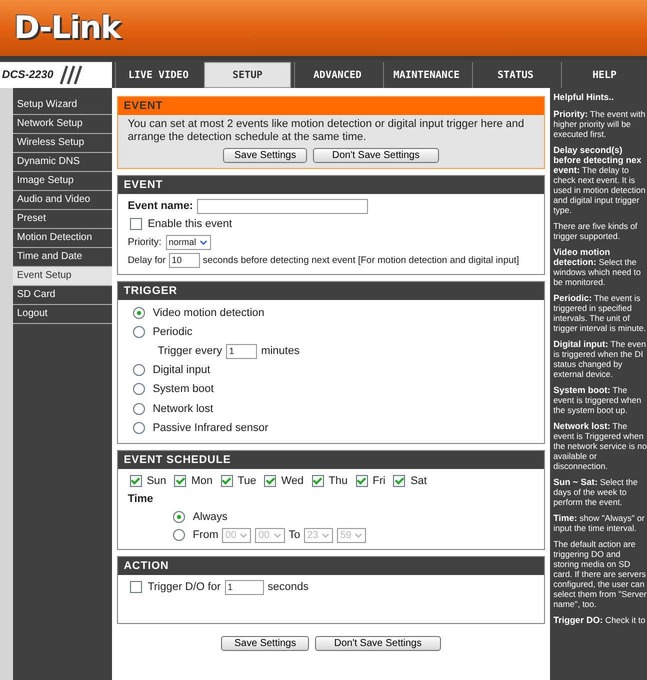 Image resolution: width=647 pixels, height=680 pixels. Describe the element at coordinates (282, 206) in the screenshot. I see `event-name-field` at that location.